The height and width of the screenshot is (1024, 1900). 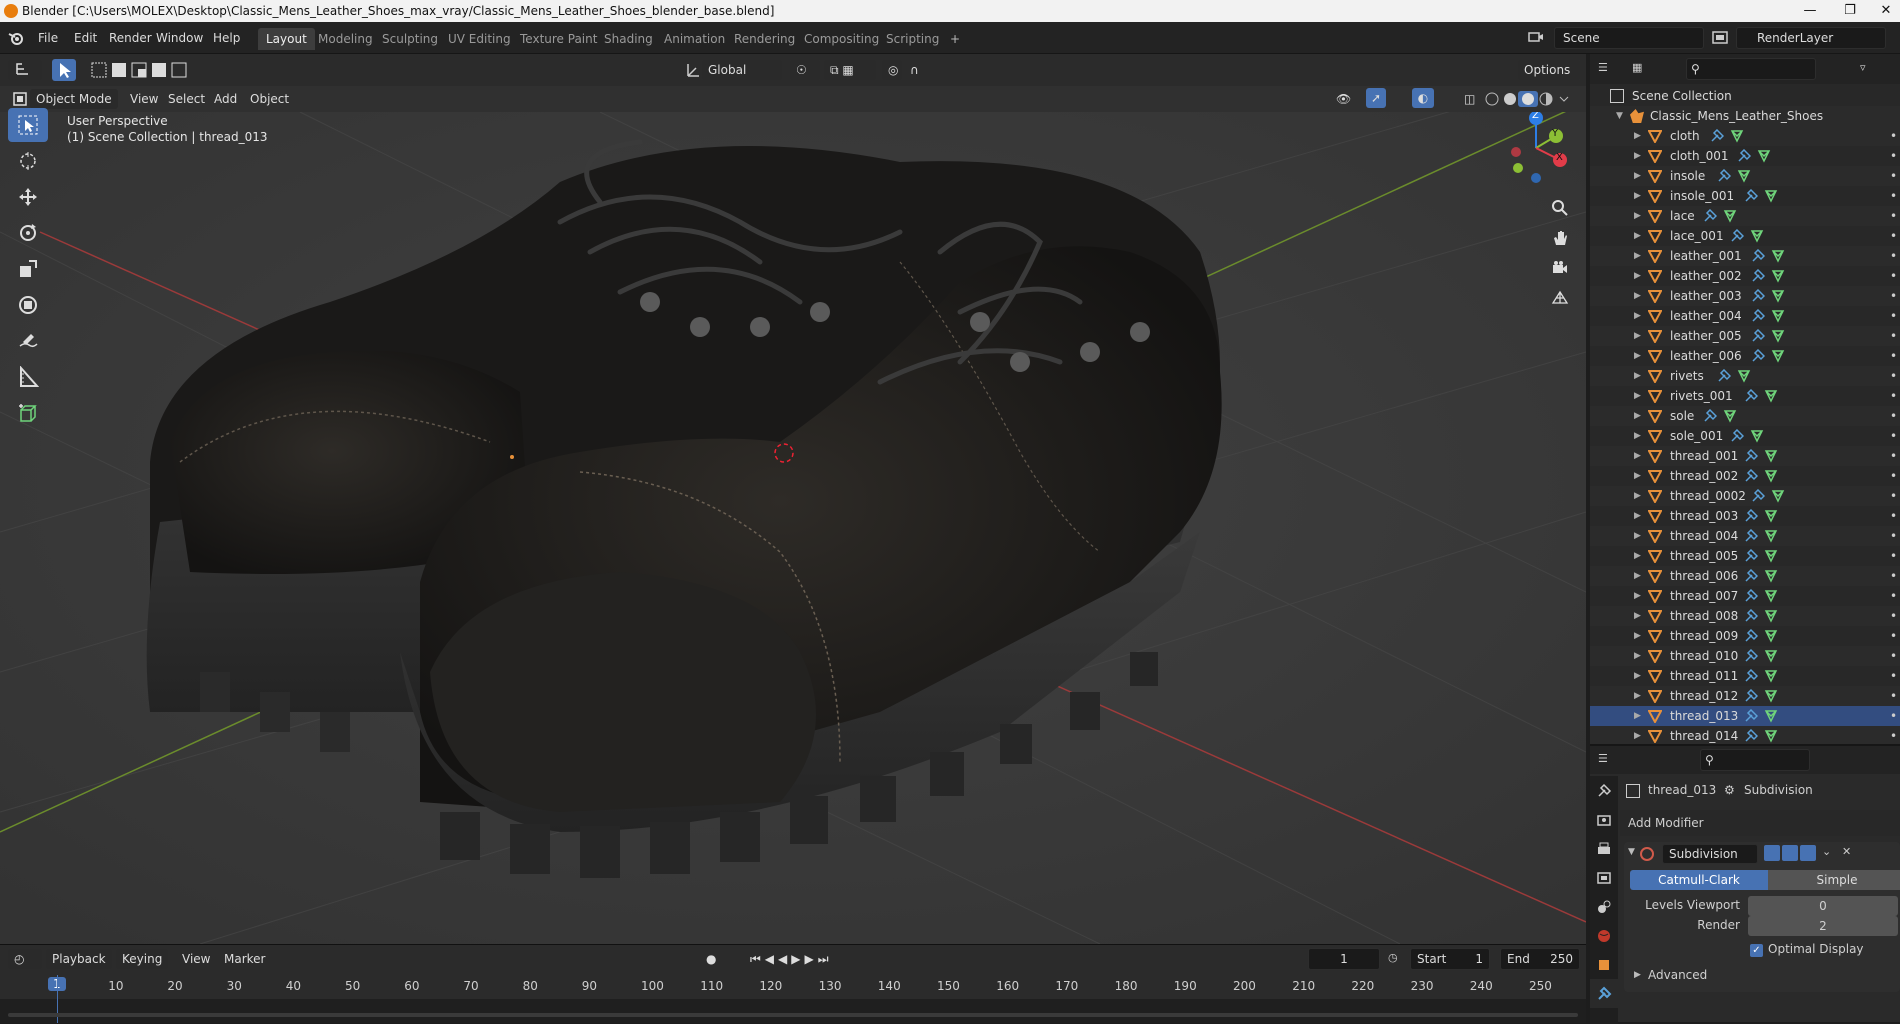 I want to click on advanced-panel-label: Advanced, so click(x=1677, y=975).